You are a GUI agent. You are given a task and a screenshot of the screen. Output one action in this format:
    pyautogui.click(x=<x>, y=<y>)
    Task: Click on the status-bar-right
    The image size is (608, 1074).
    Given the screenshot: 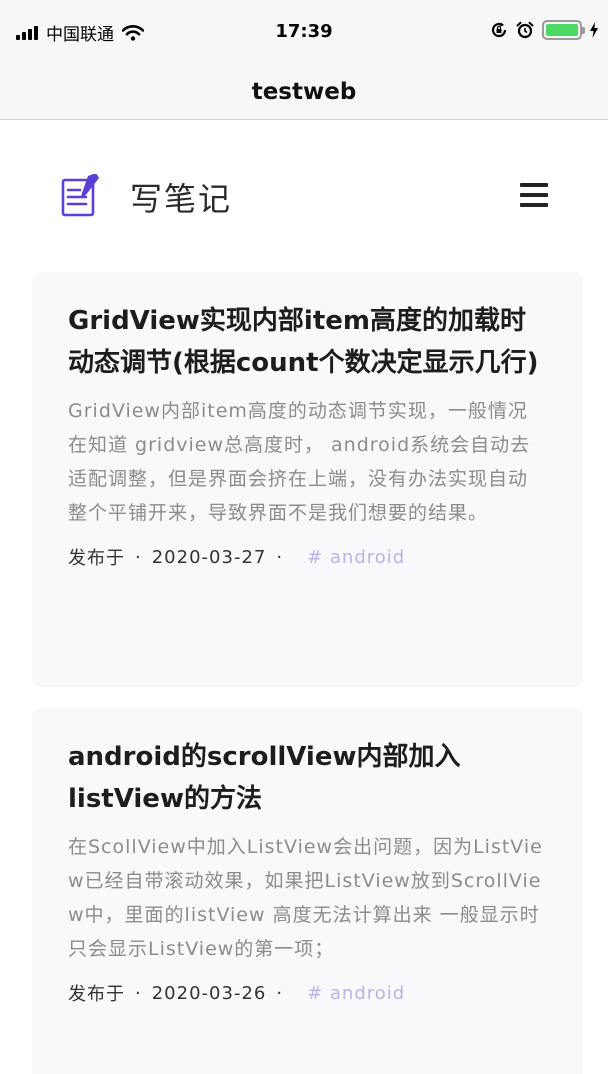 What is the action you would take?
    pyautogui.click(x=544, y=30)
    